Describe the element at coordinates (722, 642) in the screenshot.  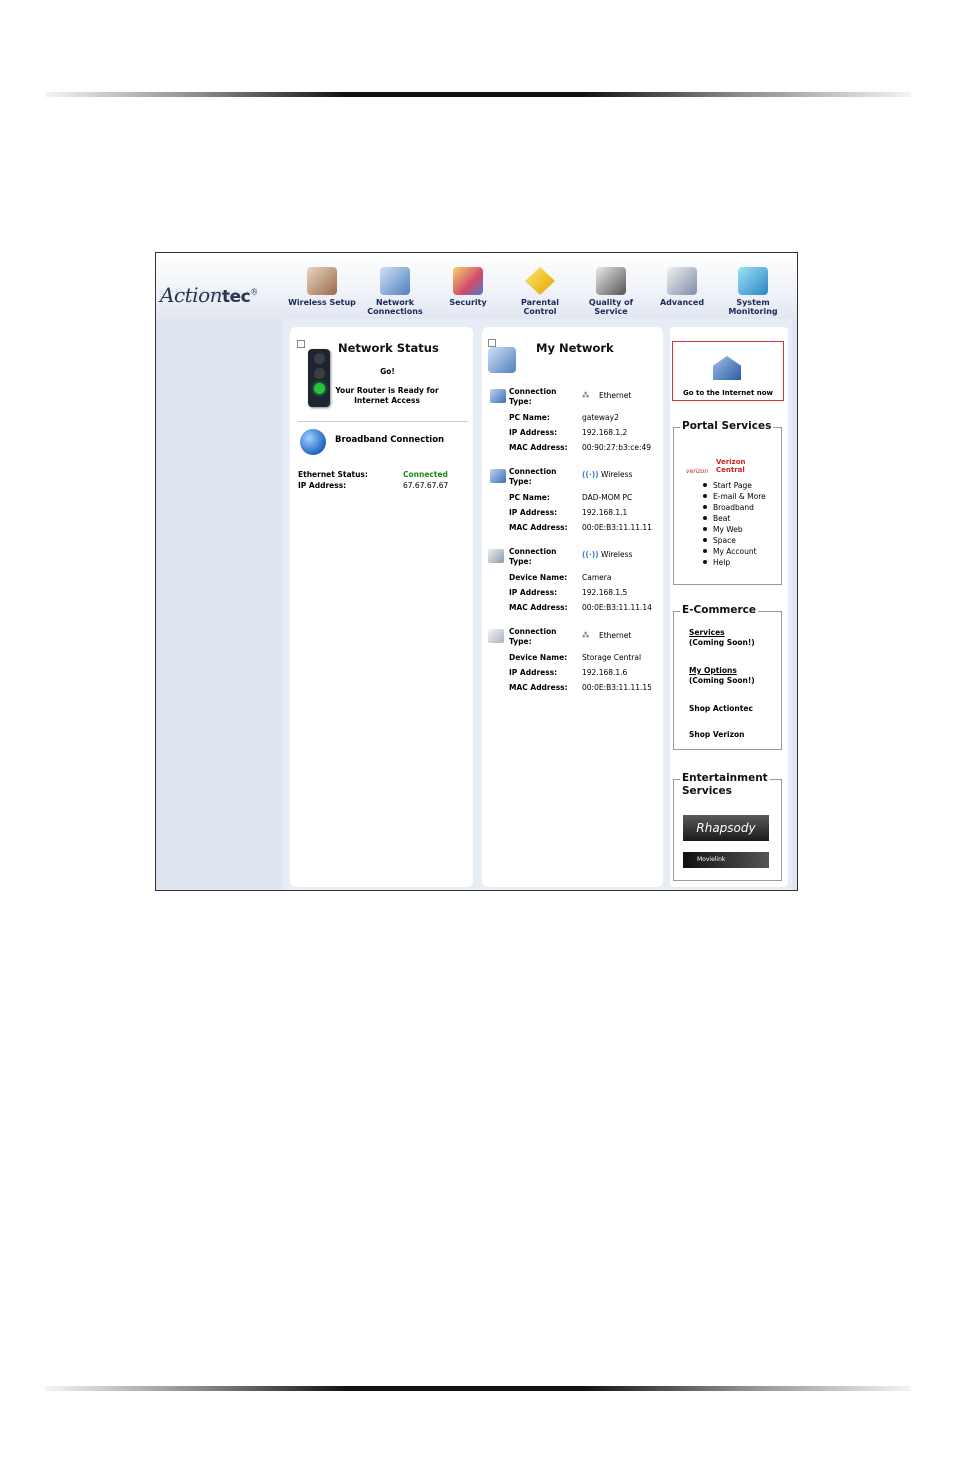
I see `services-note: (Coming Soon!)` at that location.